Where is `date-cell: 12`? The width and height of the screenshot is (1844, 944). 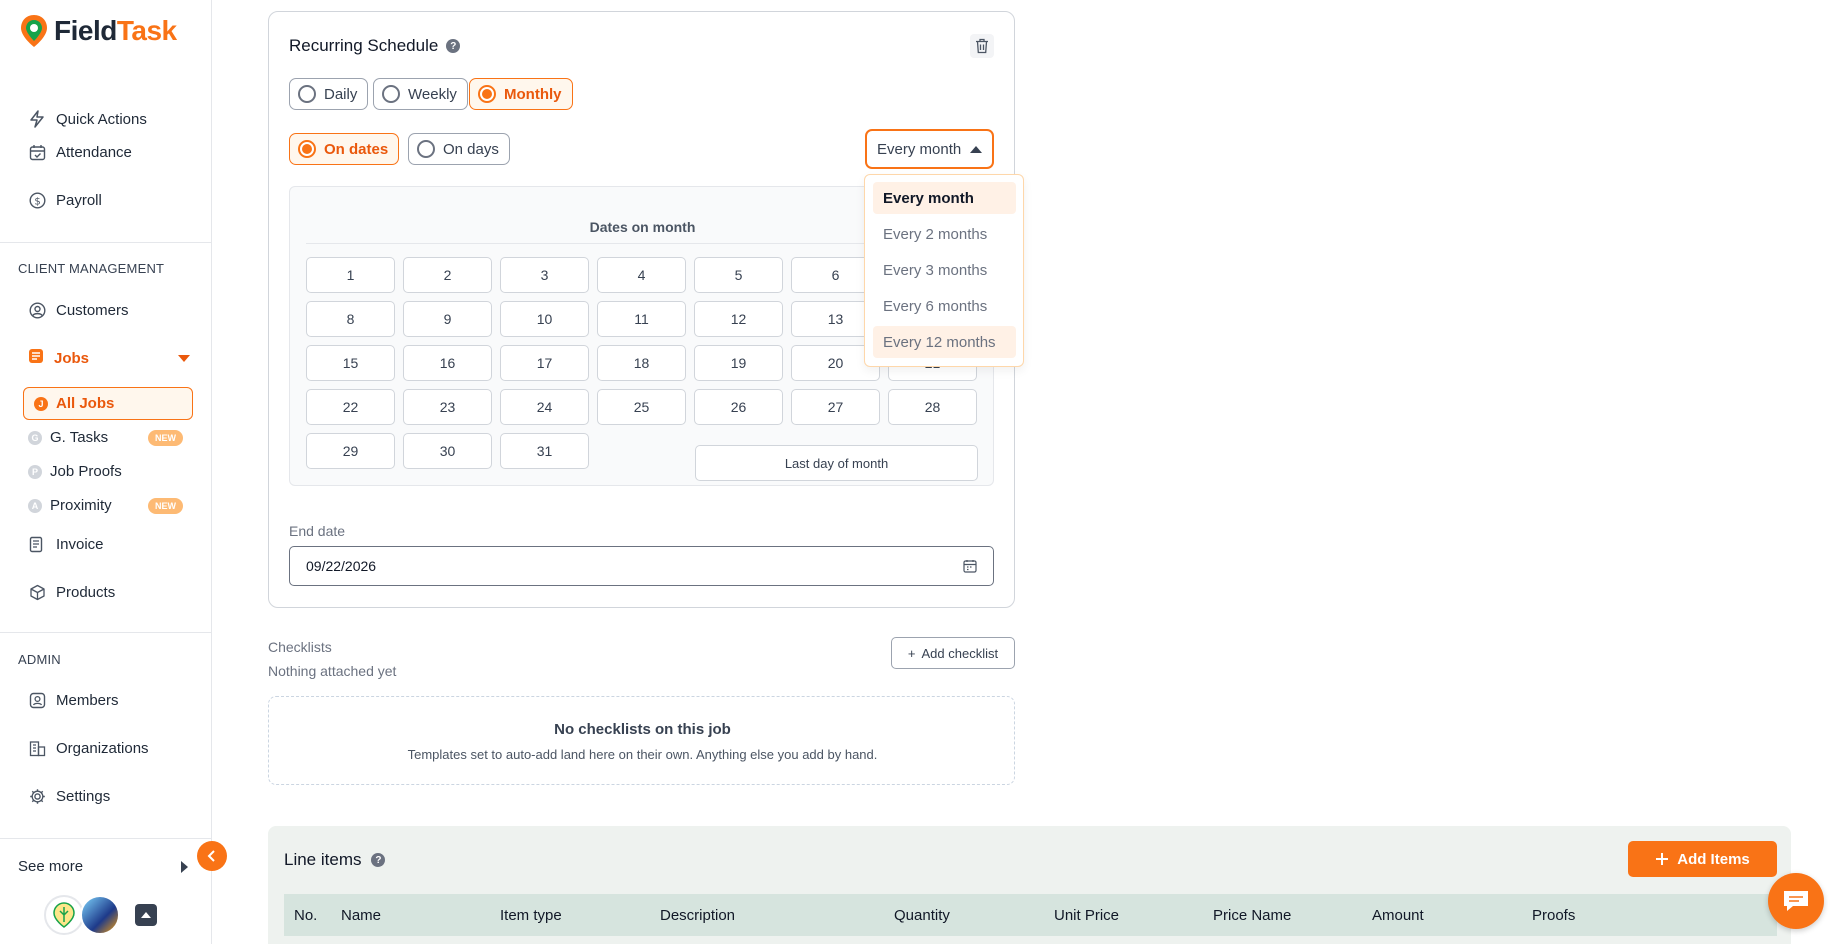 date-cell: 12 is located at coordinates (738, 319).